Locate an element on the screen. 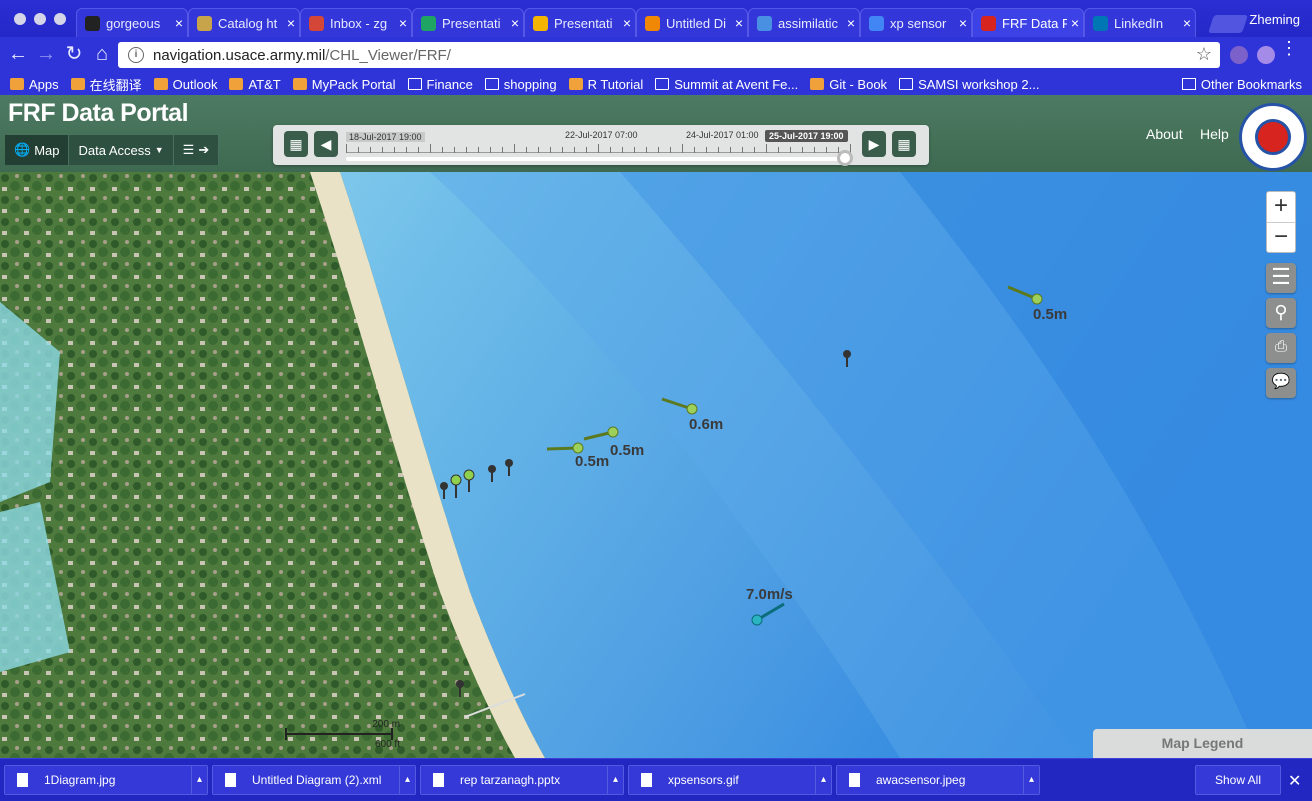 This screenshot has height=801, width=1312. tab-6: assimilatic × is located at coordinates (804, 22).